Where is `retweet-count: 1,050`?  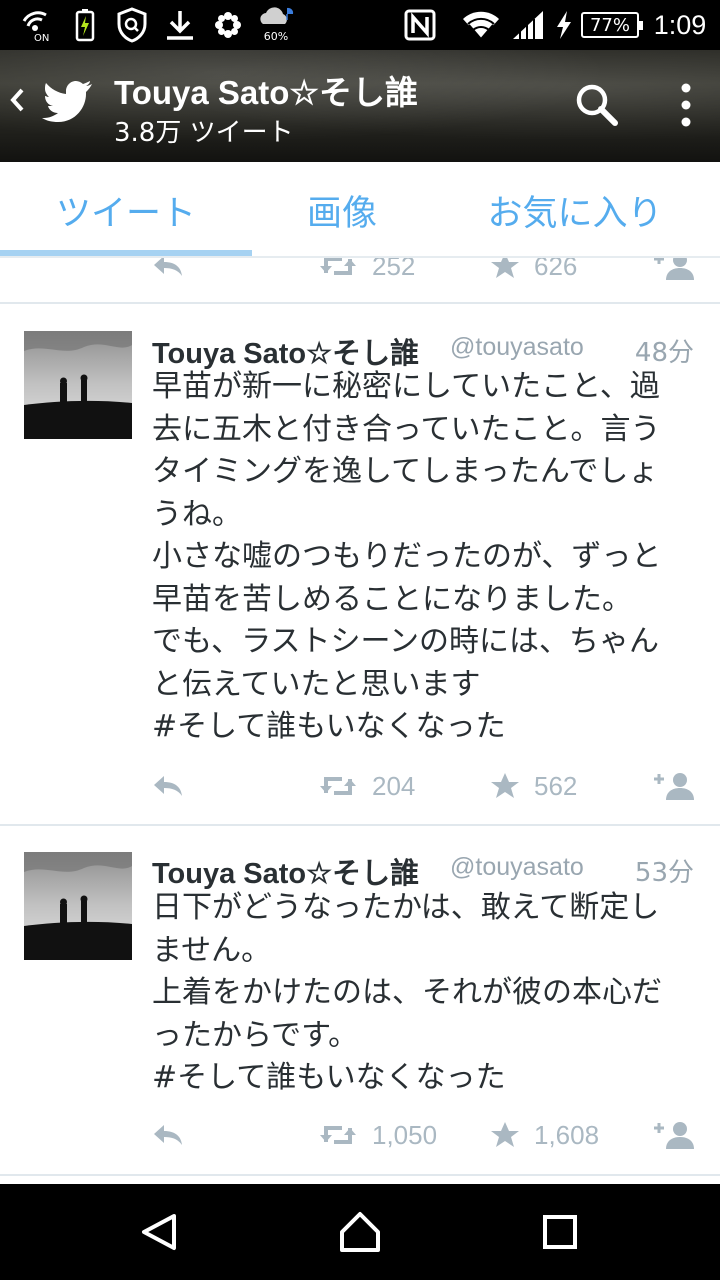 retweet-count: 1,050 is located at coordinates (405, 1134).